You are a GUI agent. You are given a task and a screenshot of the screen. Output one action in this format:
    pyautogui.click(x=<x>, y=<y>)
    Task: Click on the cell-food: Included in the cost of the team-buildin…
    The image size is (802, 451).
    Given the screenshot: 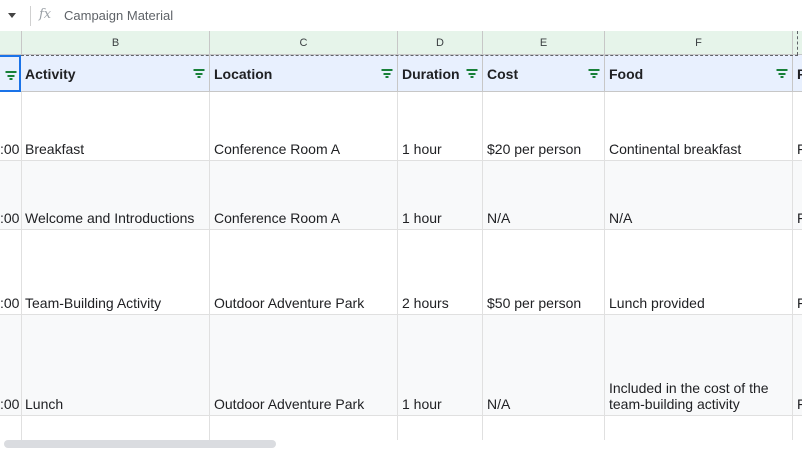 What is the action you would take?
    pyautogui.click(x=699, y=365)
    